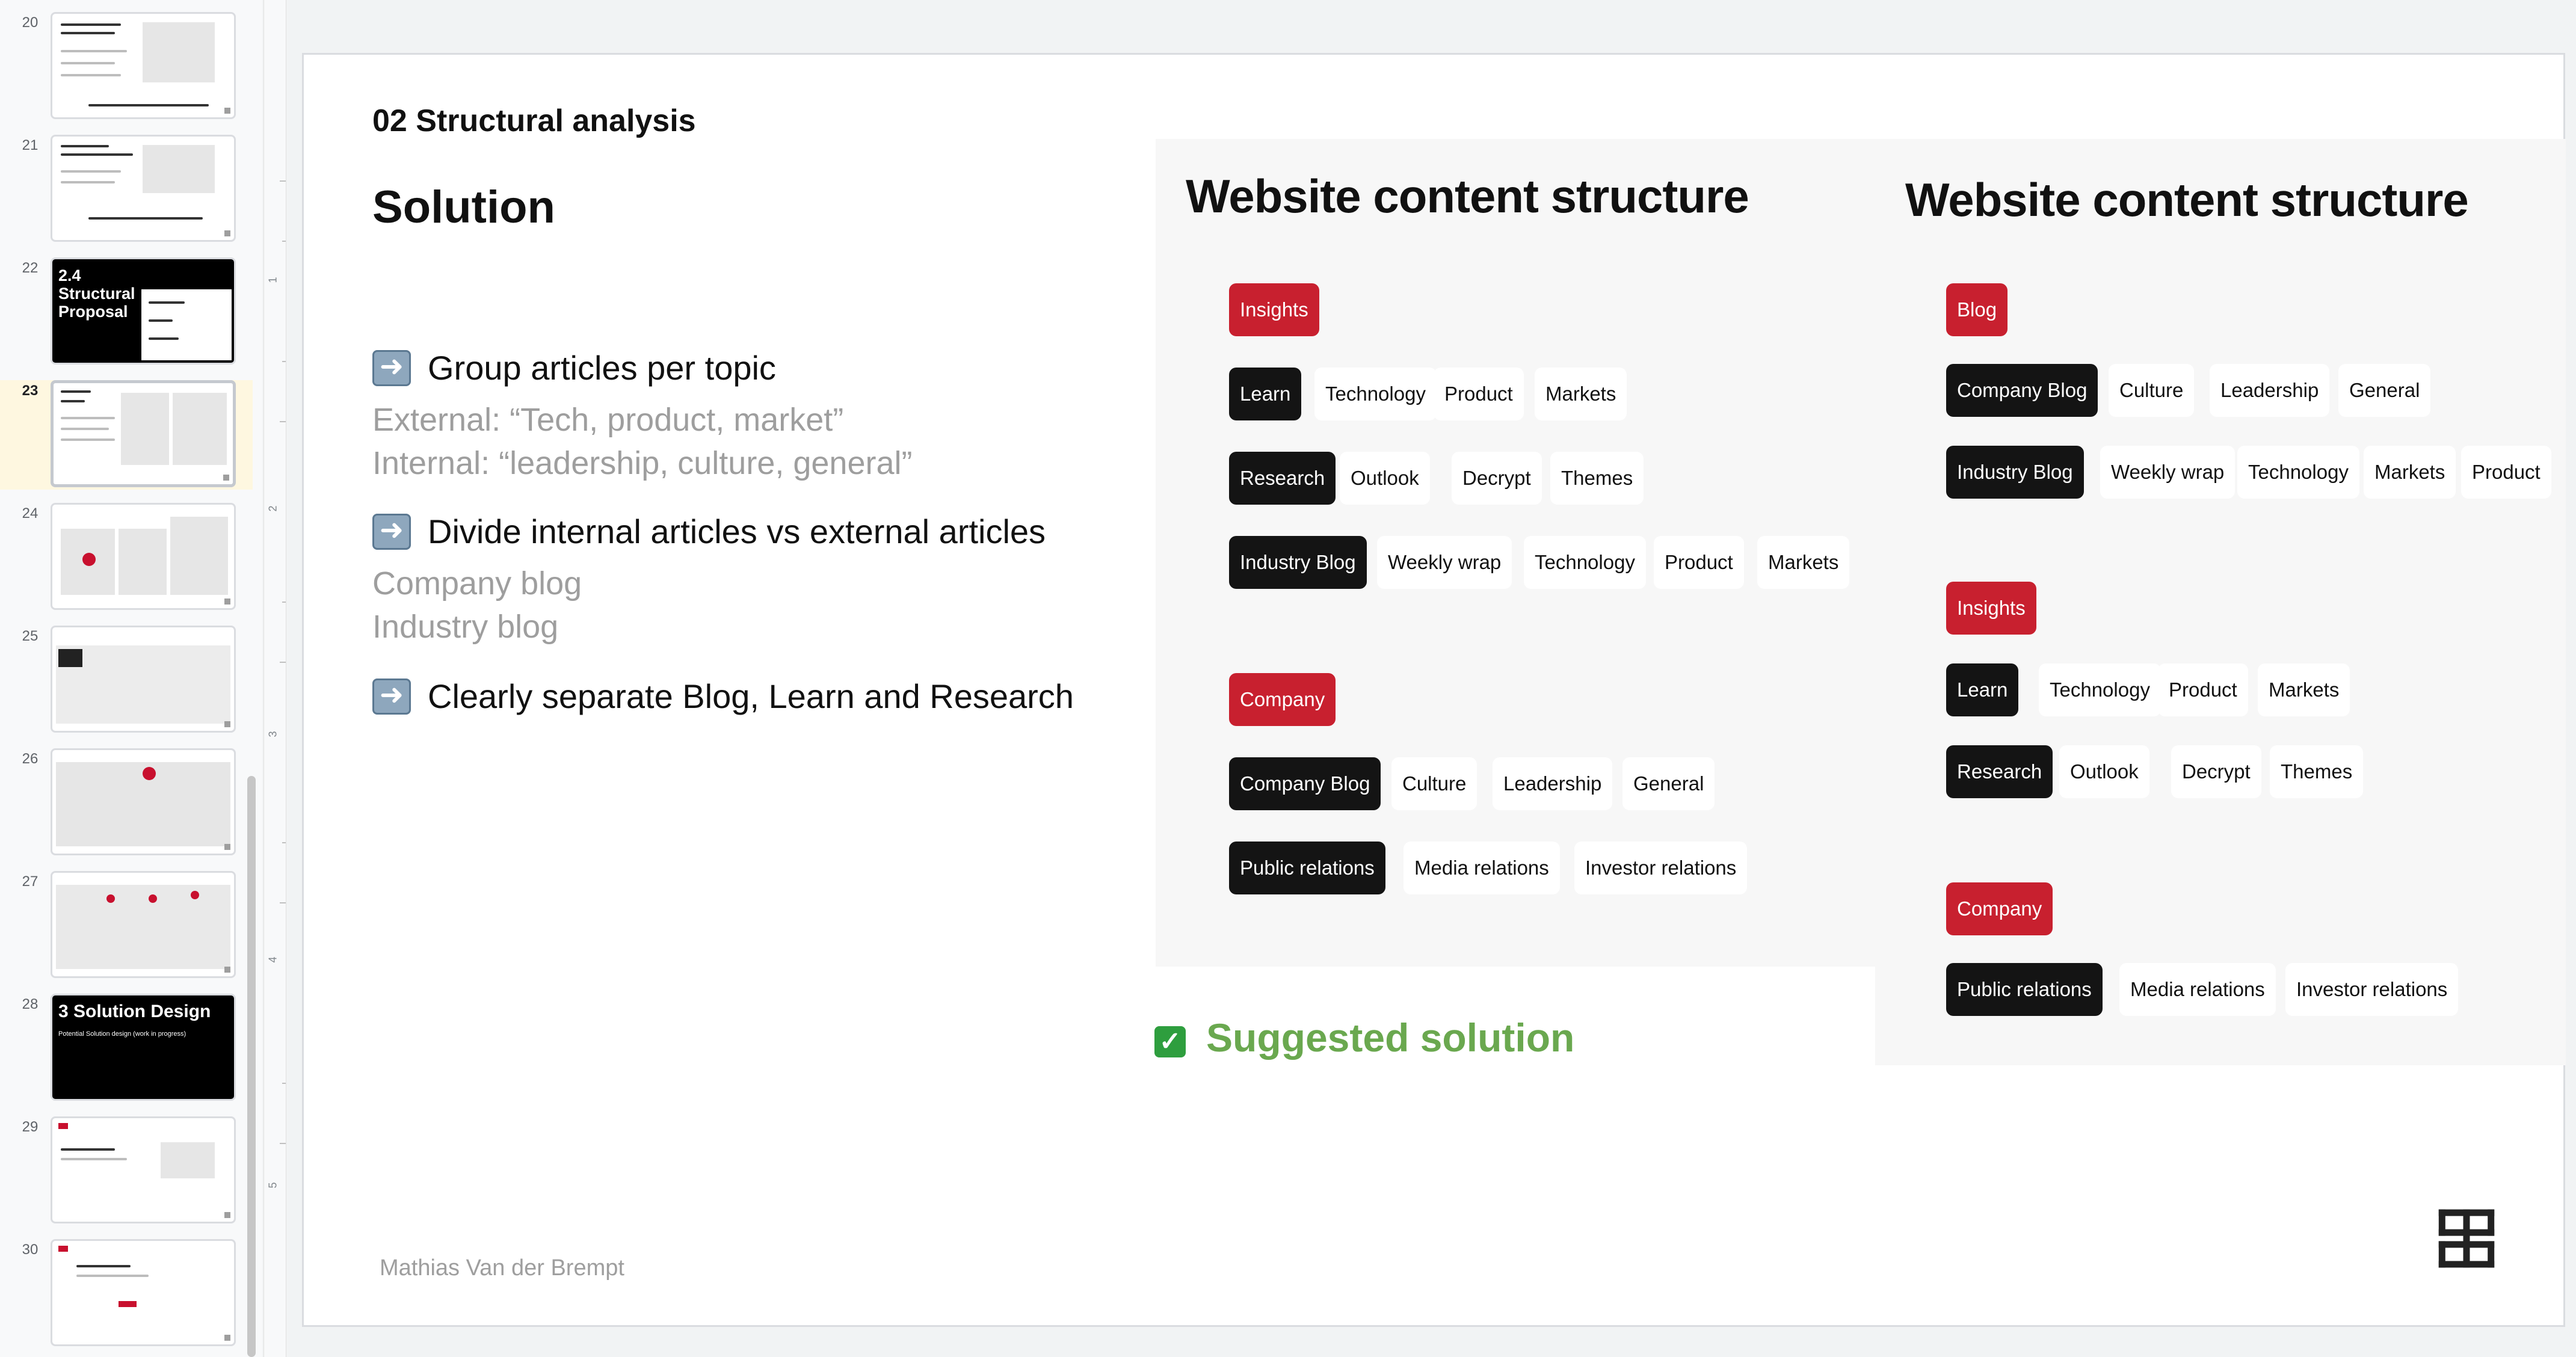  What do you see at coordinates (1390, 1037) in the screenshot?
I see `suggested-solution-label: Suggested solution` at bounding box center [1390, 1037].